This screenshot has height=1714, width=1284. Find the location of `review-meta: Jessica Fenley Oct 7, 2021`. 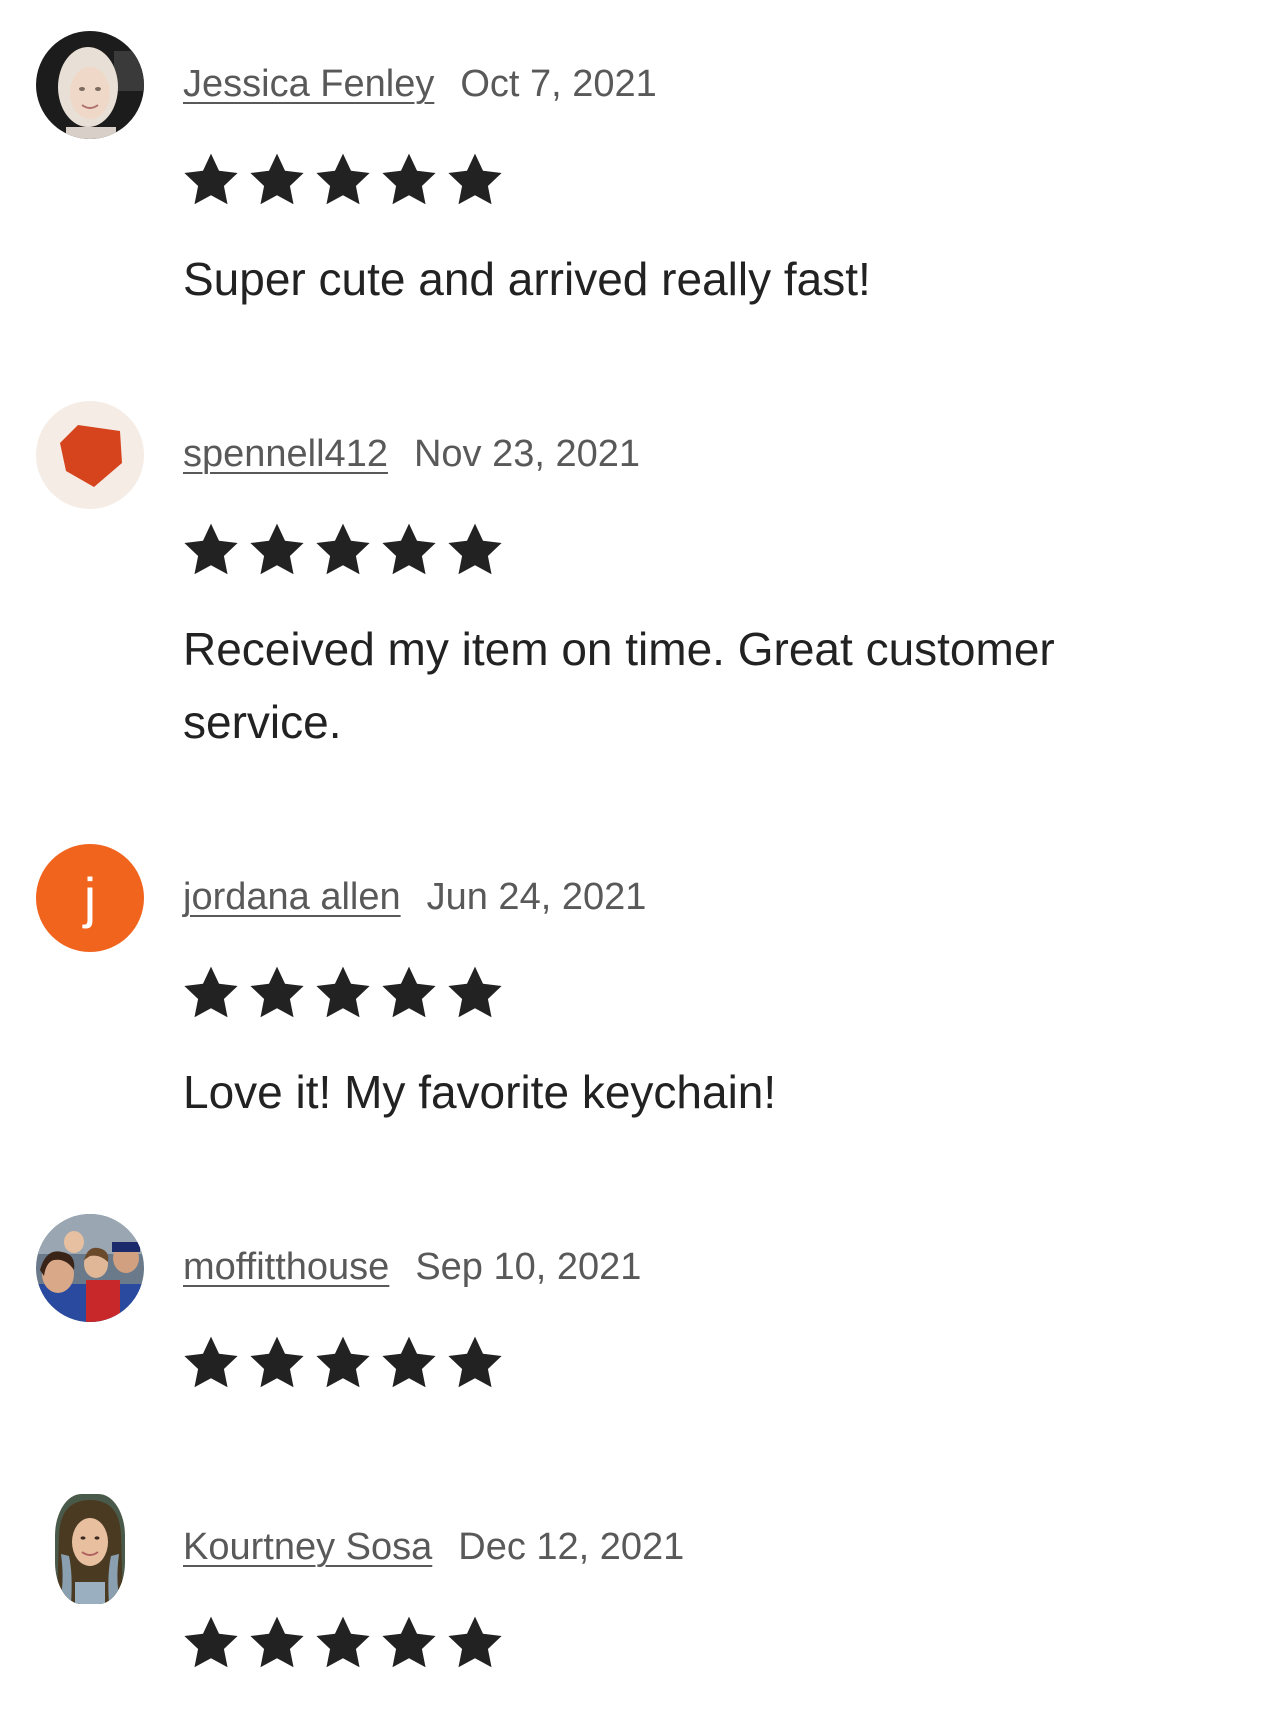

review-meta: Jessica Fenley Oct 7, 2021 is located at coordinates (420, 84).